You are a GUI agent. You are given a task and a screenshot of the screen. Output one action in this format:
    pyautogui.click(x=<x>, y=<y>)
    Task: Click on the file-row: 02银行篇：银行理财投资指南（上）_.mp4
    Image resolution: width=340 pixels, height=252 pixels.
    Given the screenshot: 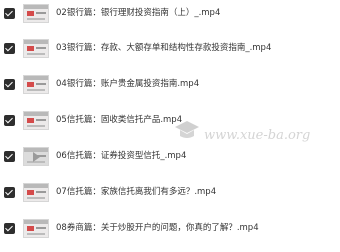 What is the action you would take?
    pyautogui.click(x=170, y=15)
    